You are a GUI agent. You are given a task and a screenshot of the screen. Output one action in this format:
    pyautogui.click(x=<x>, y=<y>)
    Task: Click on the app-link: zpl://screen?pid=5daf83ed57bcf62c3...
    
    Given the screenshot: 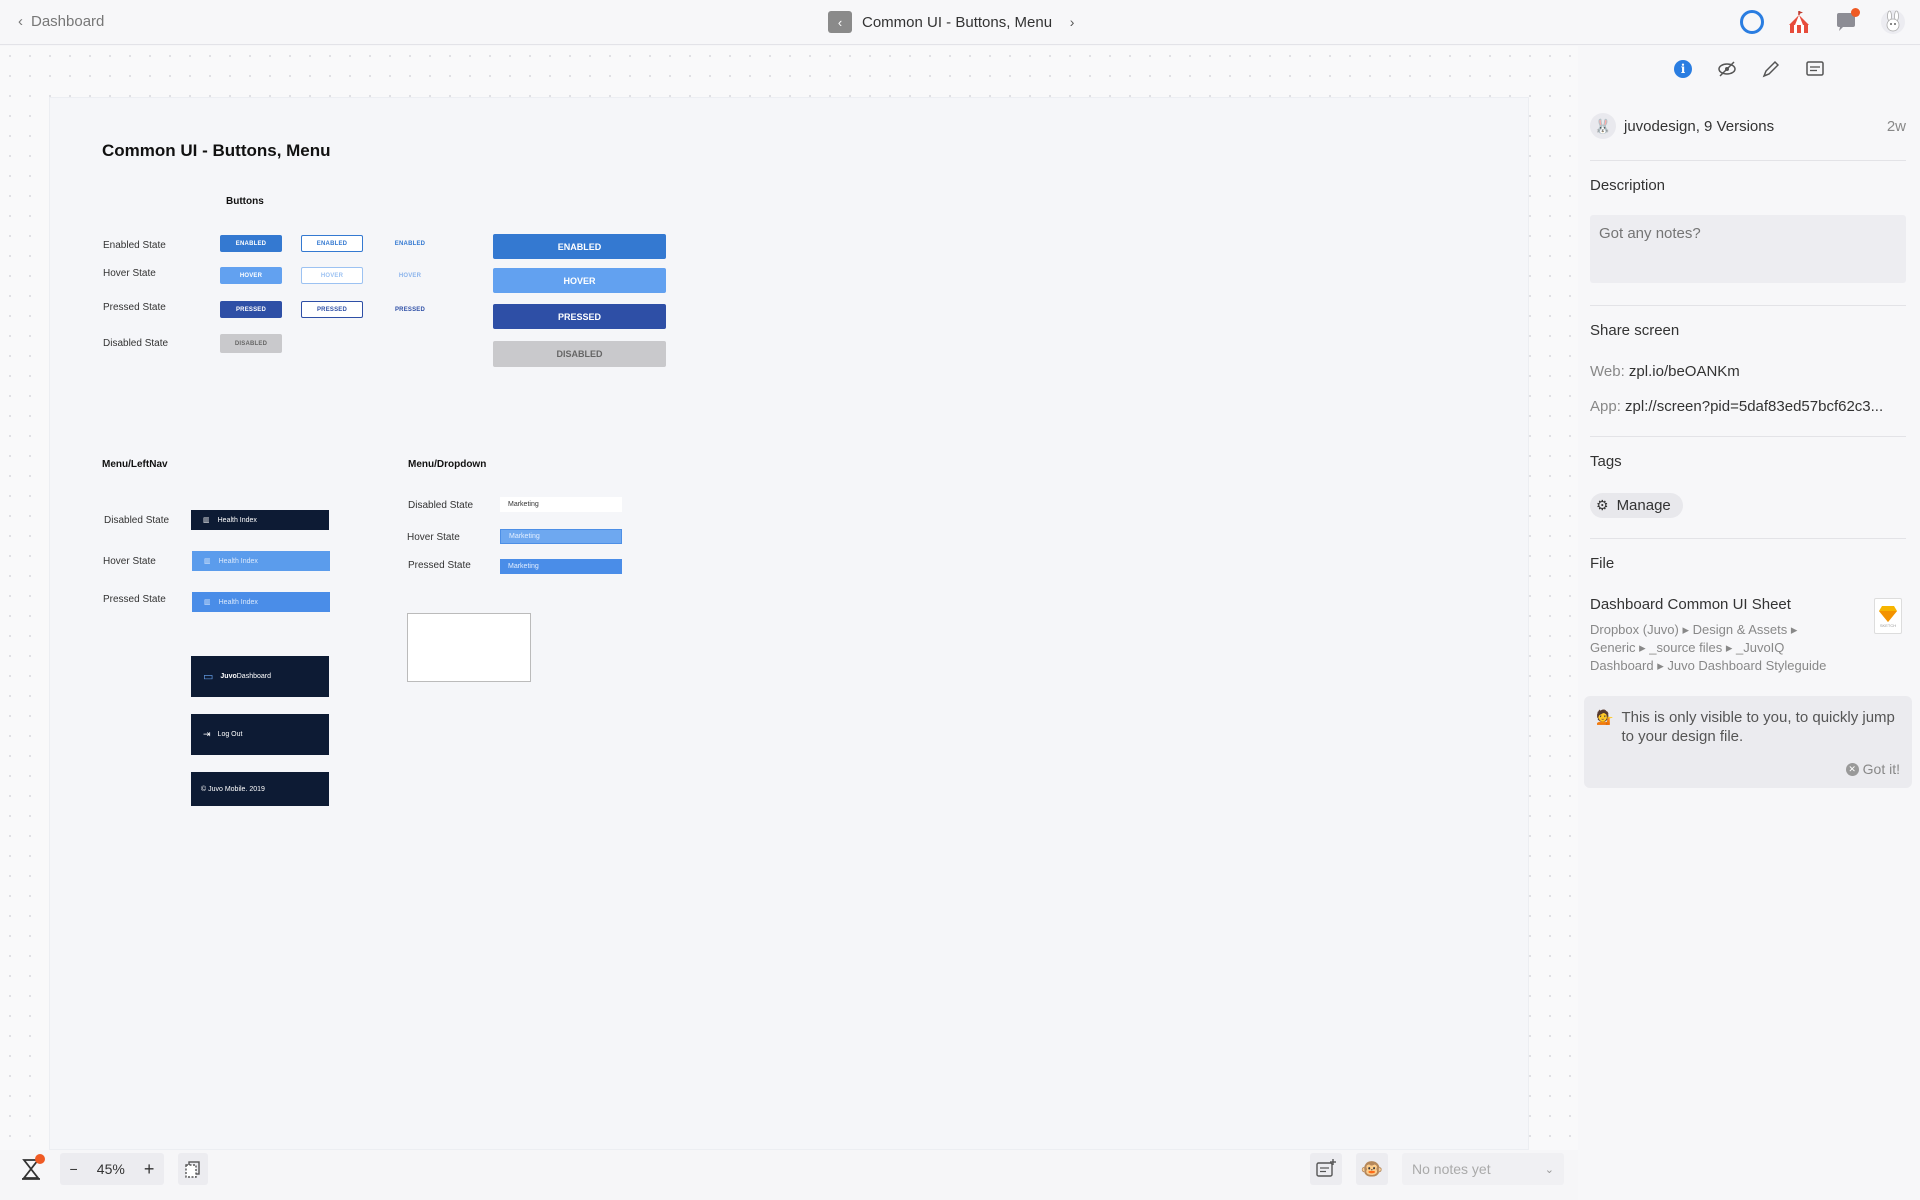 What is the action you would take?
    pyautogui.click(x=1754, y=406)
    